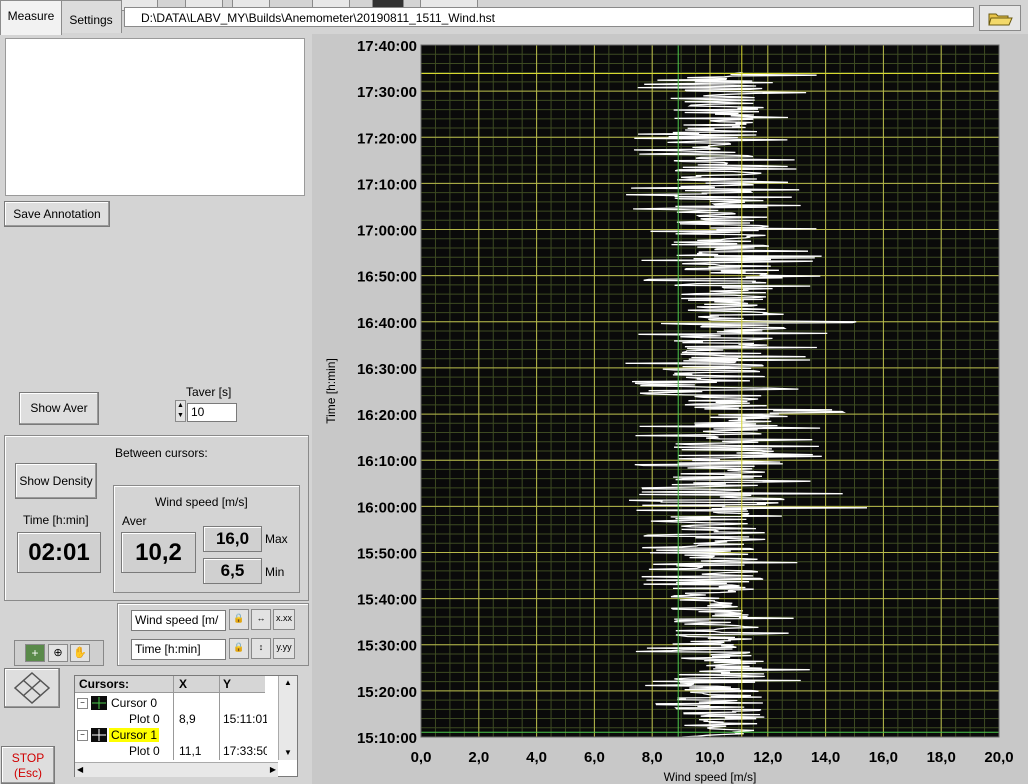 The width and height of the screenshot is (1028, 784). I want to click on cursor-col-x: X, so click(183, 684).